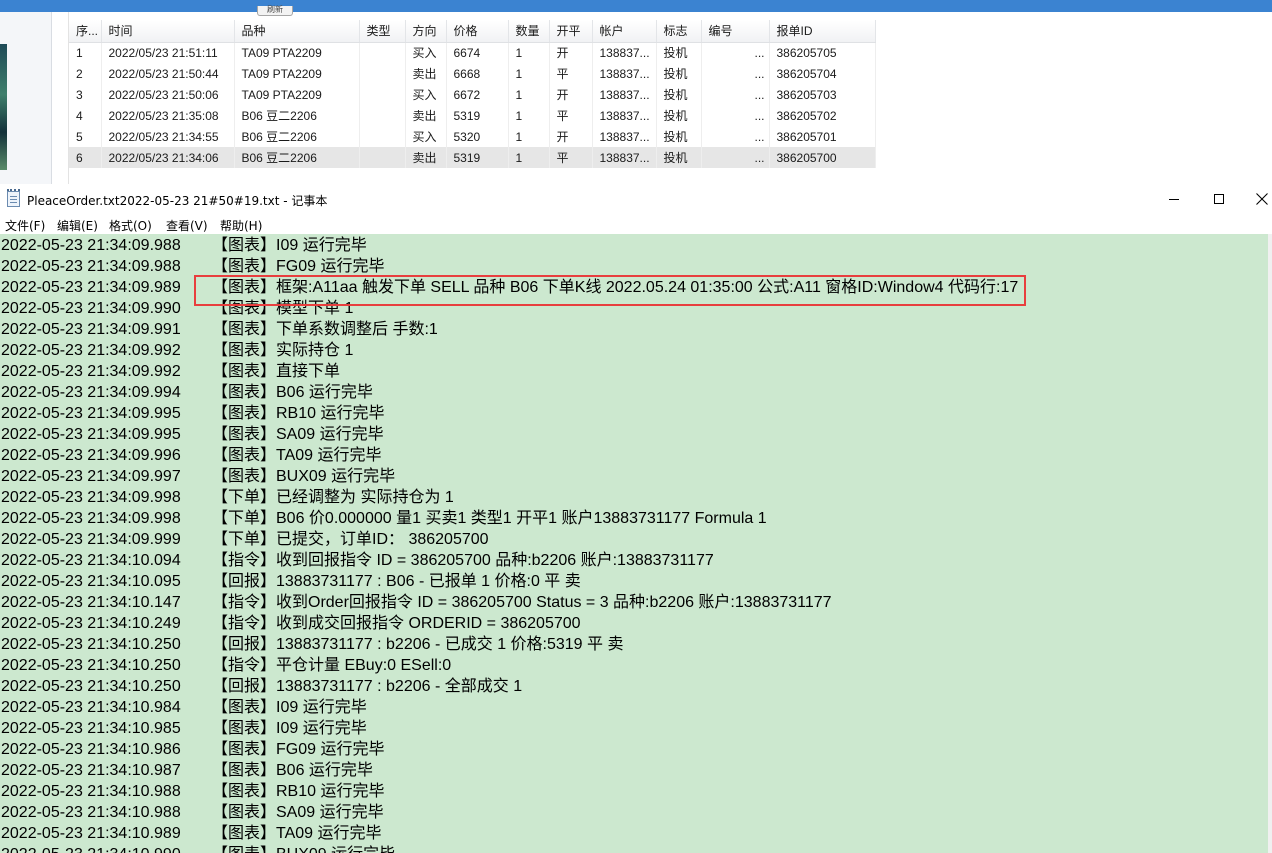 The height and width of the screenshot is (853, 1272). Describe the element at coordinates (168, 31) in the screenshot. I see `column-header: 时间` at that location.